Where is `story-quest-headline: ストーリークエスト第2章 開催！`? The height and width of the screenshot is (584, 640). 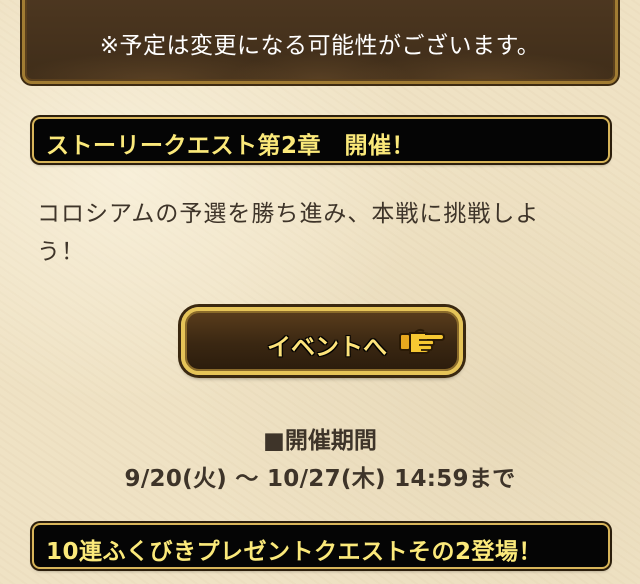 story-quest-headline: ストーリークエスト第2章 開催！ is located at coordinates (321, 140).